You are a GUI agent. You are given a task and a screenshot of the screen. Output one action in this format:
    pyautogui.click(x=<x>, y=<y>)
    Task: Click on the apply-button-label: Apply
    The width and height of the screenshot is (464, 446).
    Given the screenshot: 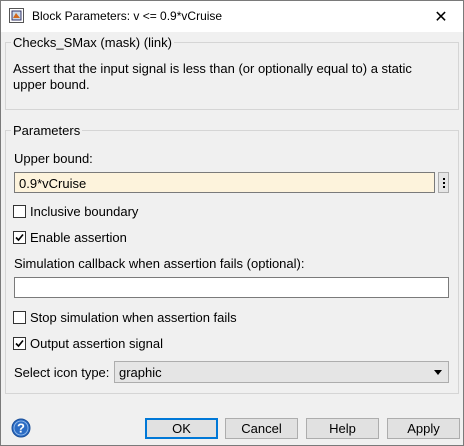 What is the action you would take?
    pyautogui.click(x=423, y=428)
    